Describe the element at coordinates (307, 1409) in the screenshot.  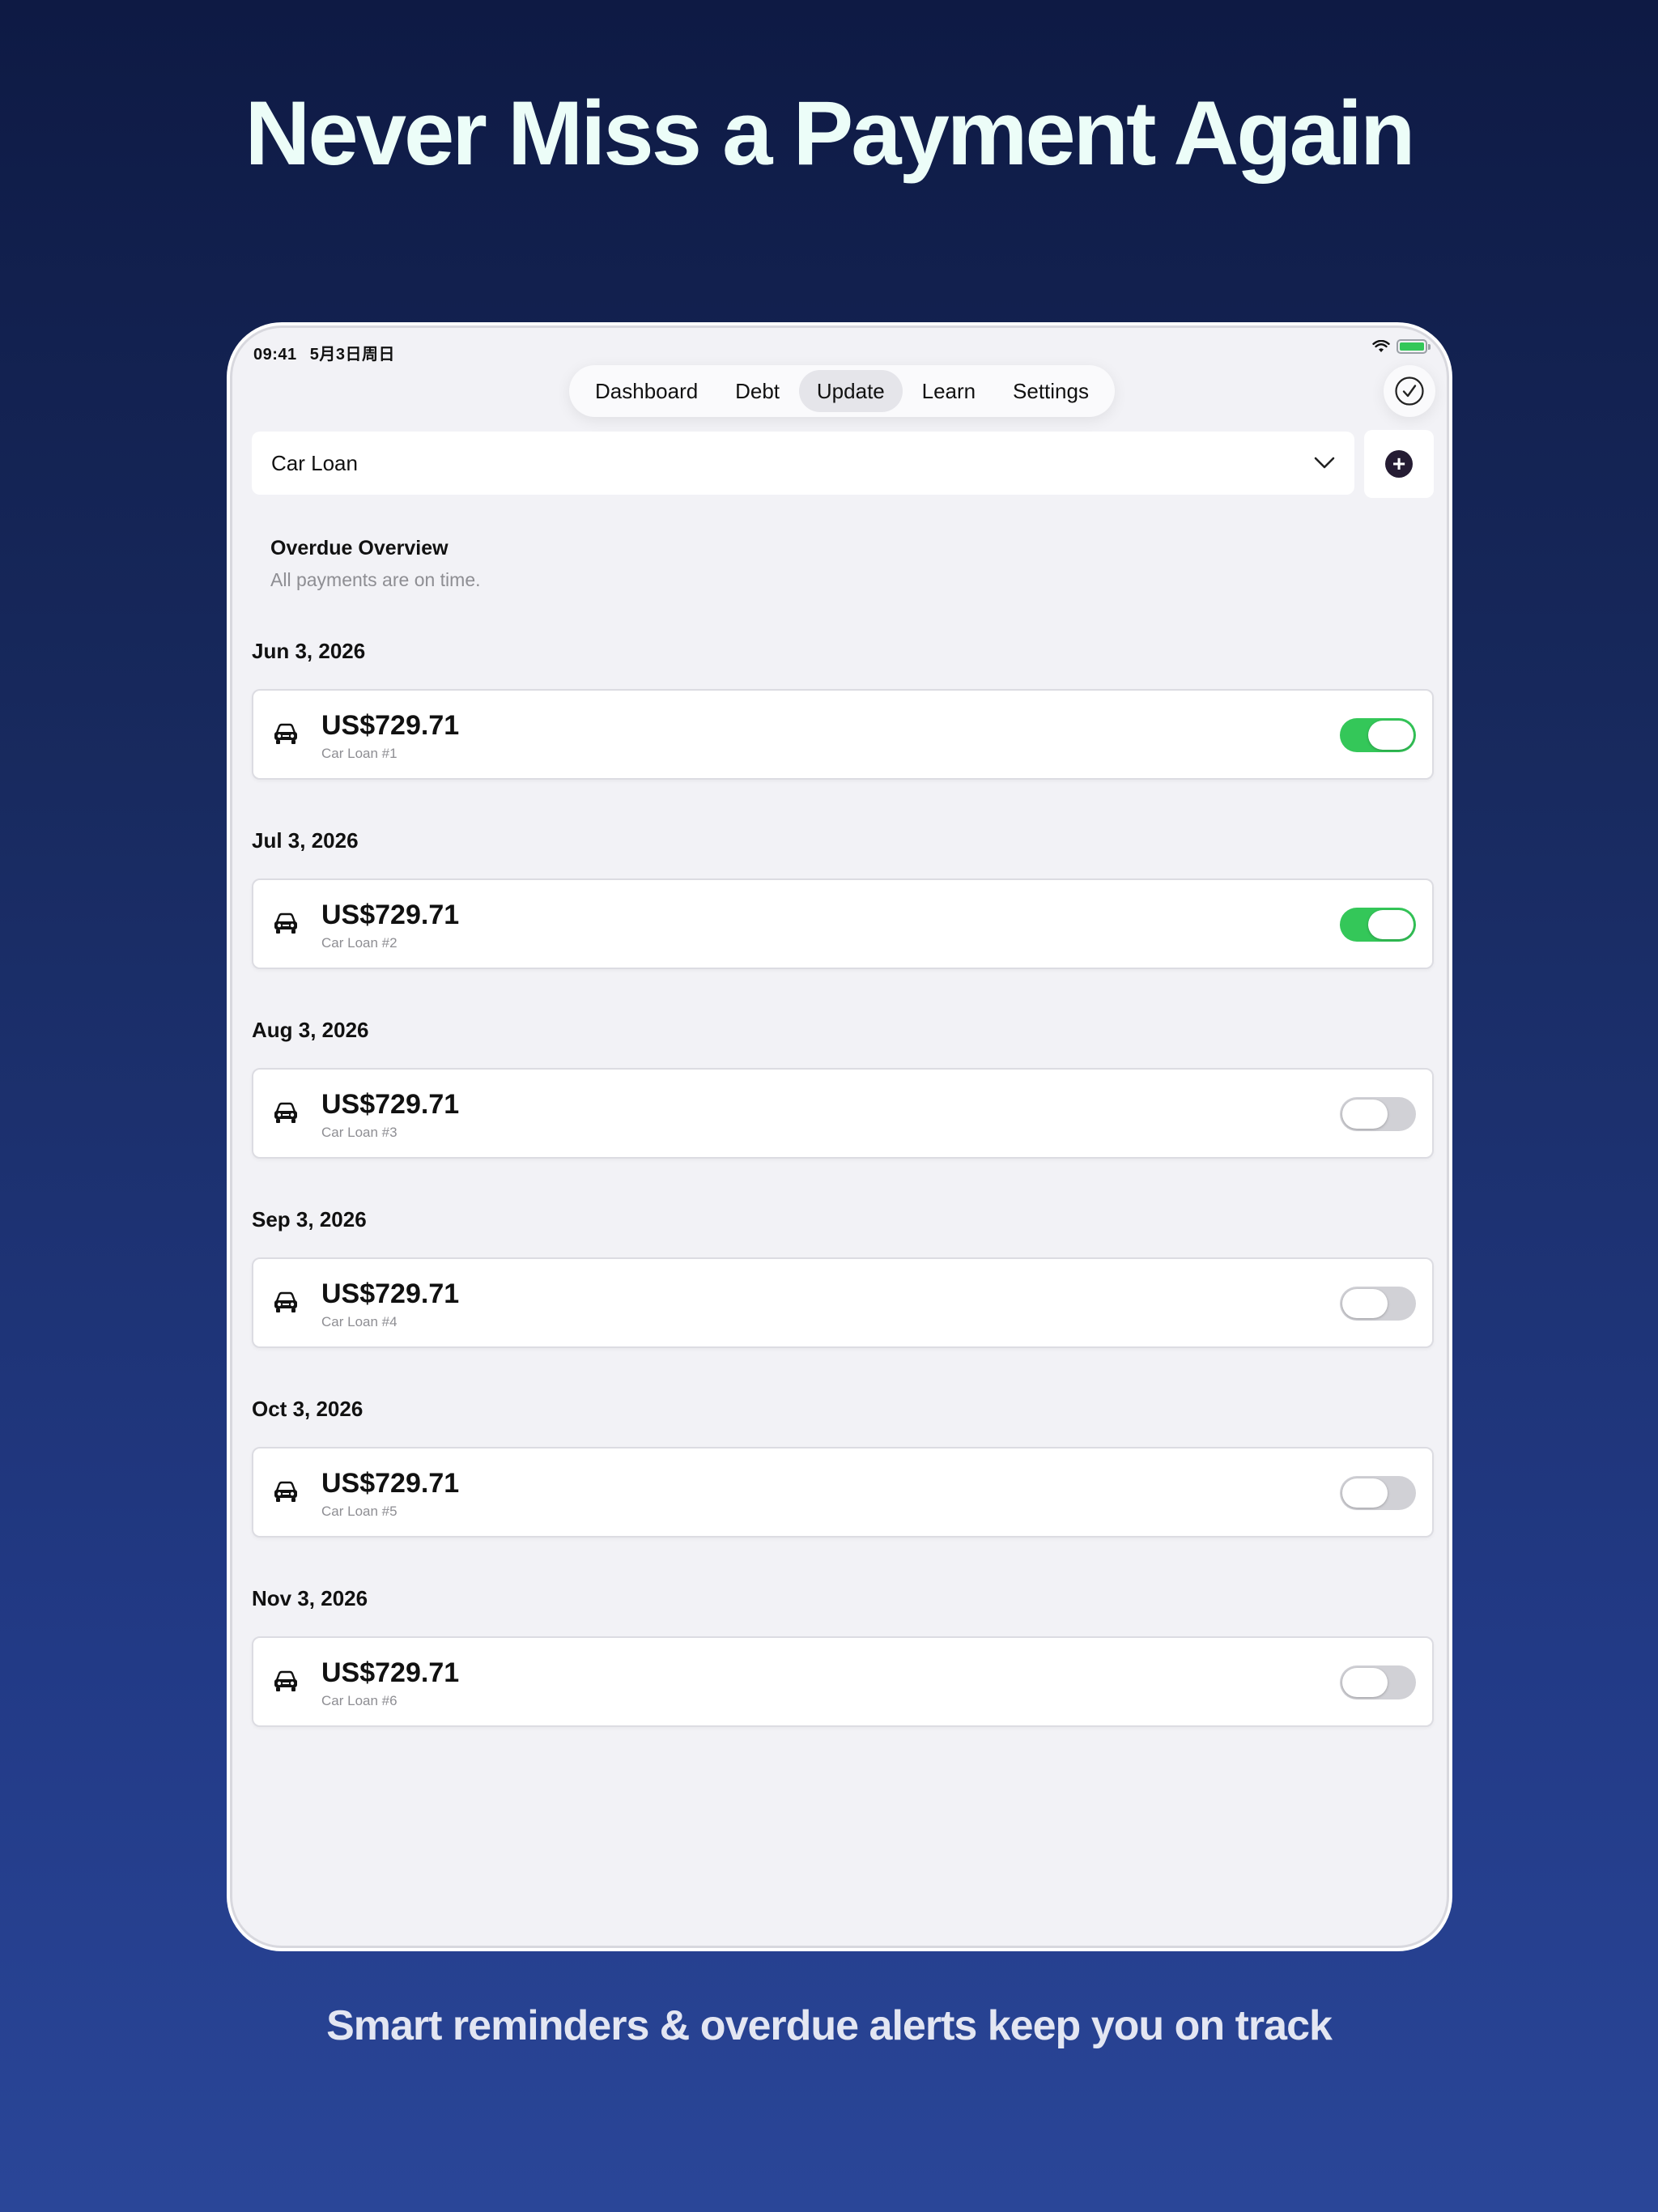
I see `payment-date: Oct 3, 2026` at that location.